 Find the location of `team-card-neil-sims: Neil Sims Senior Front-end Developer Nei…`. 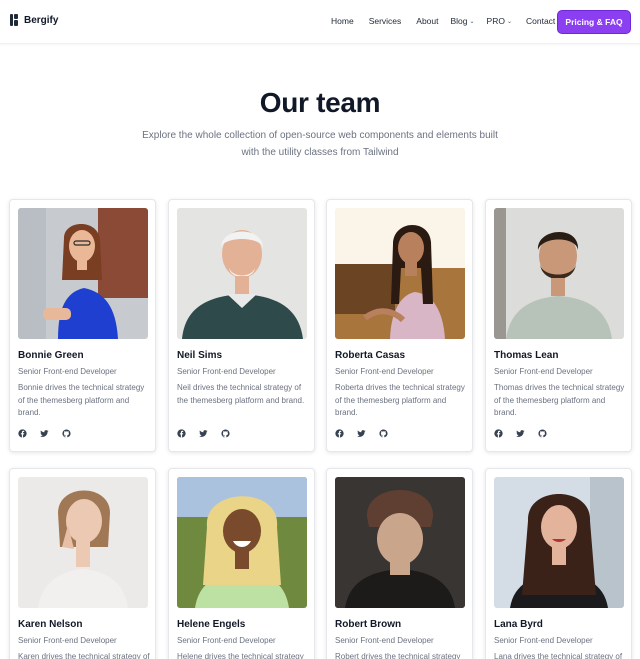

team-card-neil-sims: Neil Sims Senior Front-end Developer Nei… is located at coordinates (241, 325).